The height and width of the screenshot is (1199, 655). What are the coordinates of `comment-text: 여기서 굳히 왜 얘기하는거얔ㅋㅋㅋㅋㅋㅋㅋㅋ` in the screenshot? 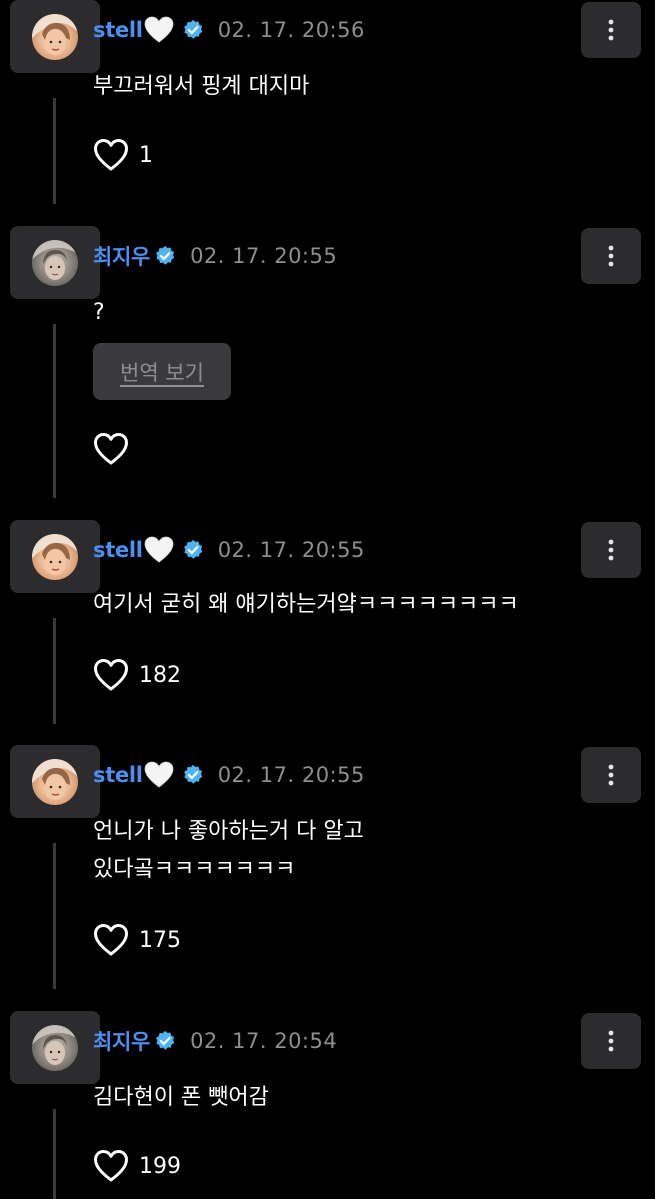 It's located at (306, 605).